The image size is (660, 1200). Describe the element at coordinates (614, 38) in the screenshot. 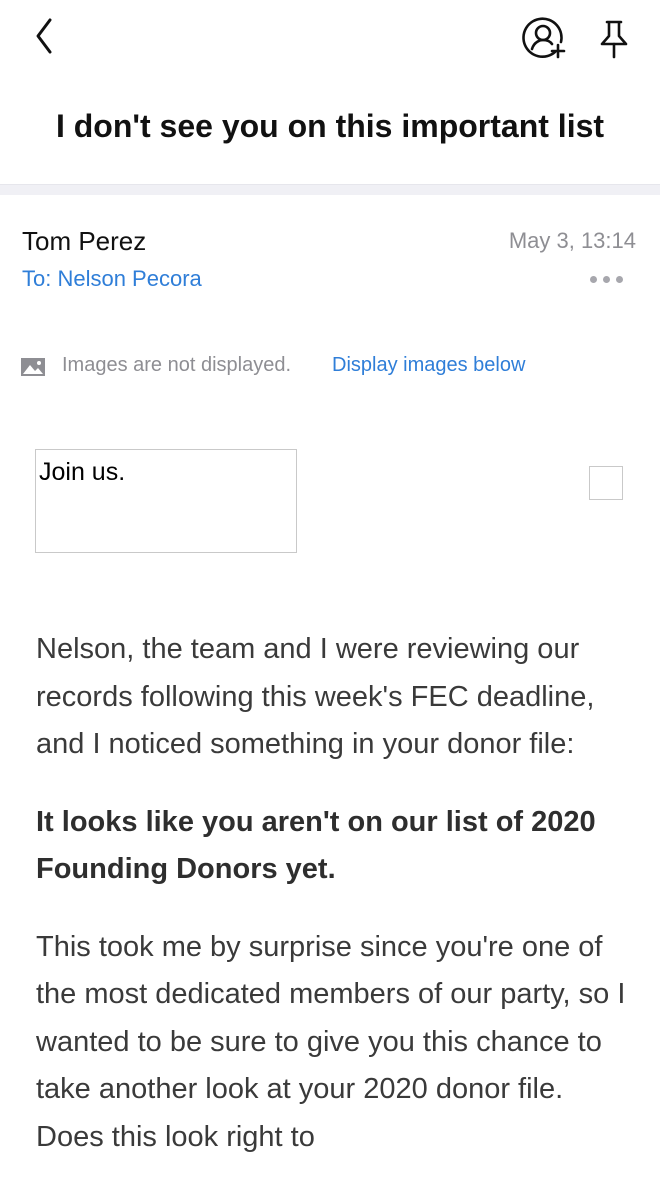

I see `pin-icon` at that location.